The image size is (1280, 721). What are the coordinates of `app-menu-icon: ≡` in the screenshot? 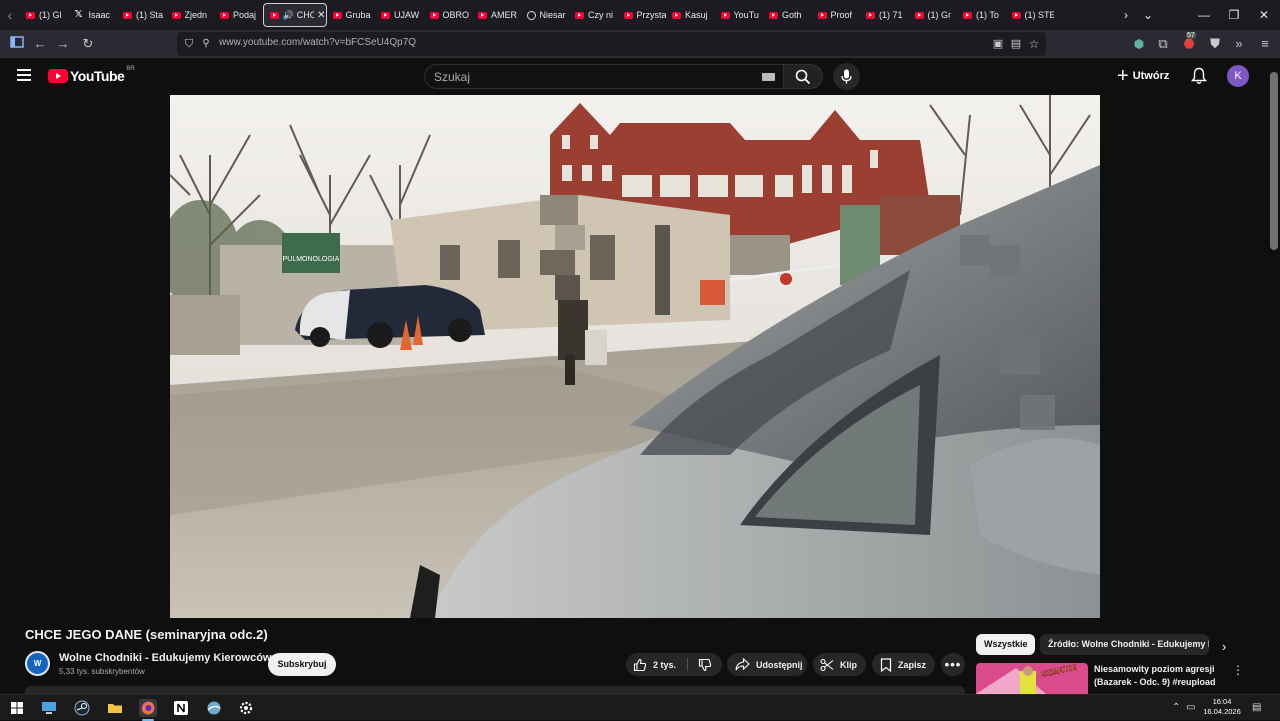 It's located at (1265, 44).